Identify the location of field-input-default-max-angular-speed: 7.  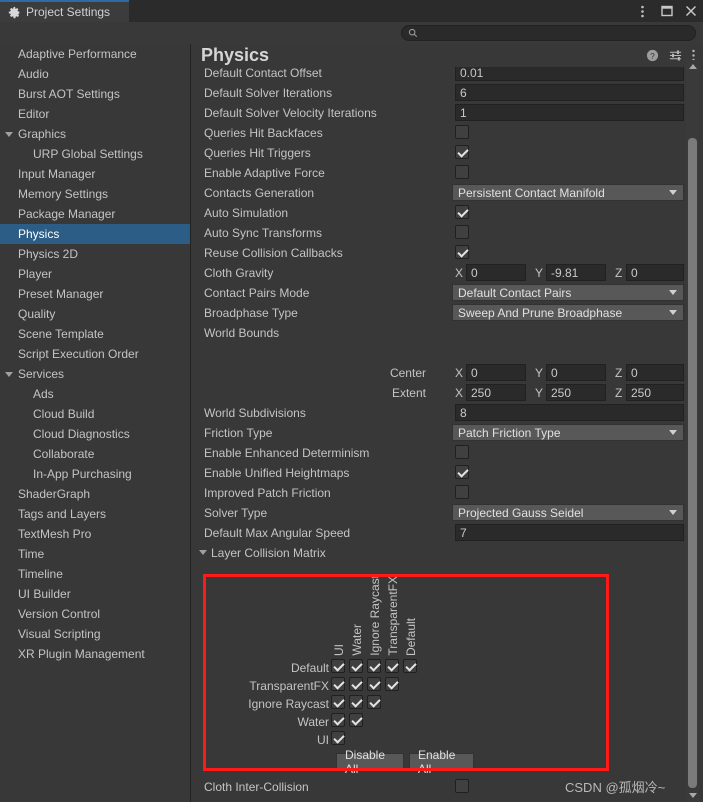
(569, 532).